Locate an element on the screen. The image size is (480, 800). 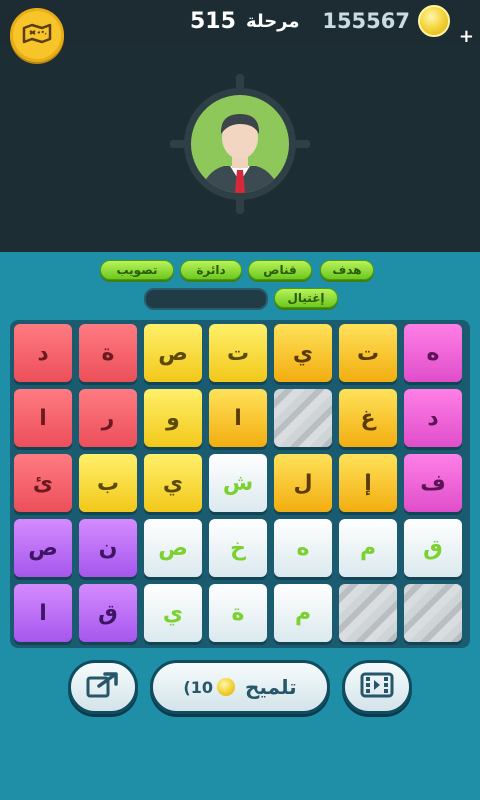
letter-tile: ن is located at coordinates (108, 548).